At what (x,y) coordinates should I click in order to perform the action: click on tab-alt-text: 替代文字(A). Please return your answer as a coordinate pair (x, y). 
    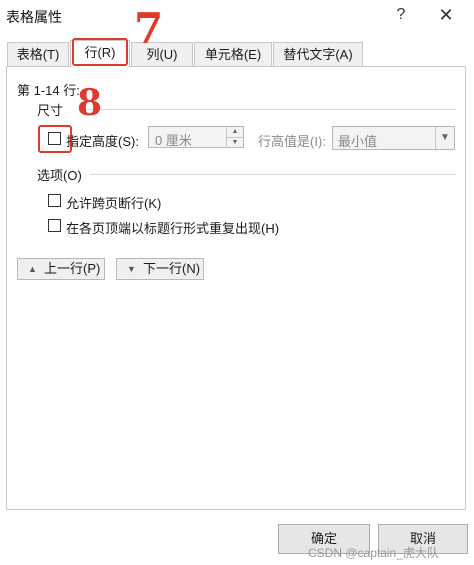
    Looking at the image, I should click on (318, 54).